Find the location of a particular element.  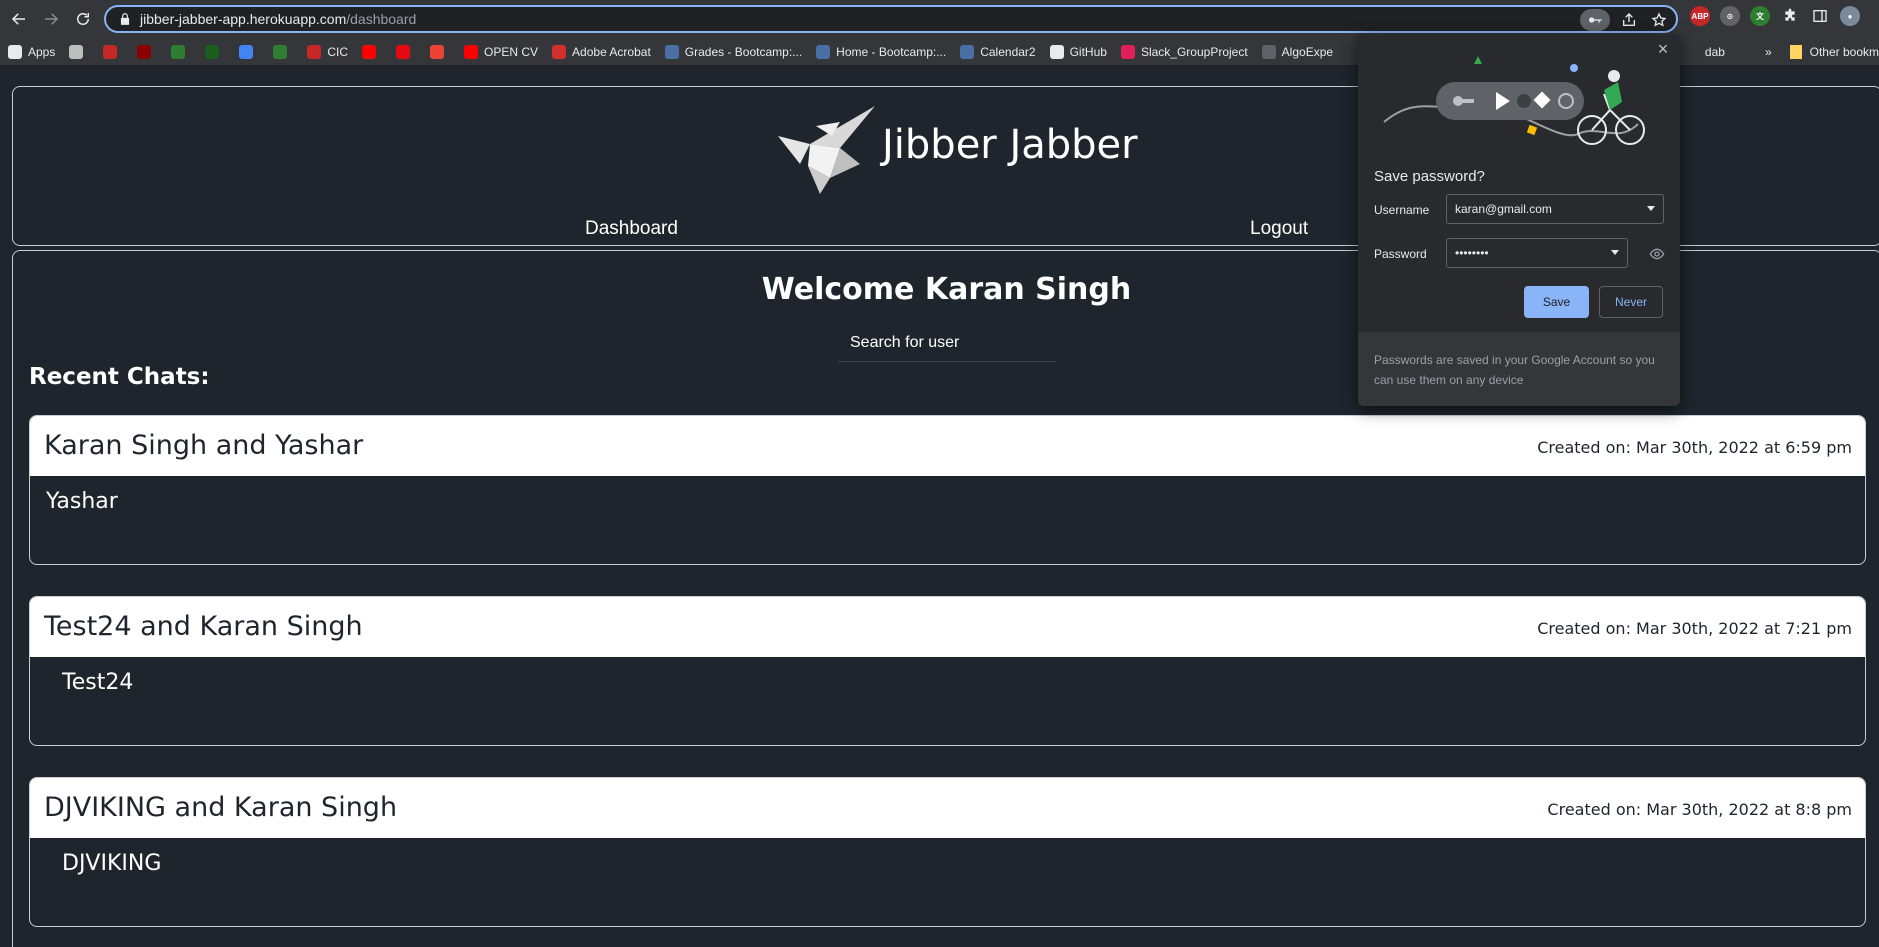

bookmark-label: dab is located at coordinates (1715, 52).